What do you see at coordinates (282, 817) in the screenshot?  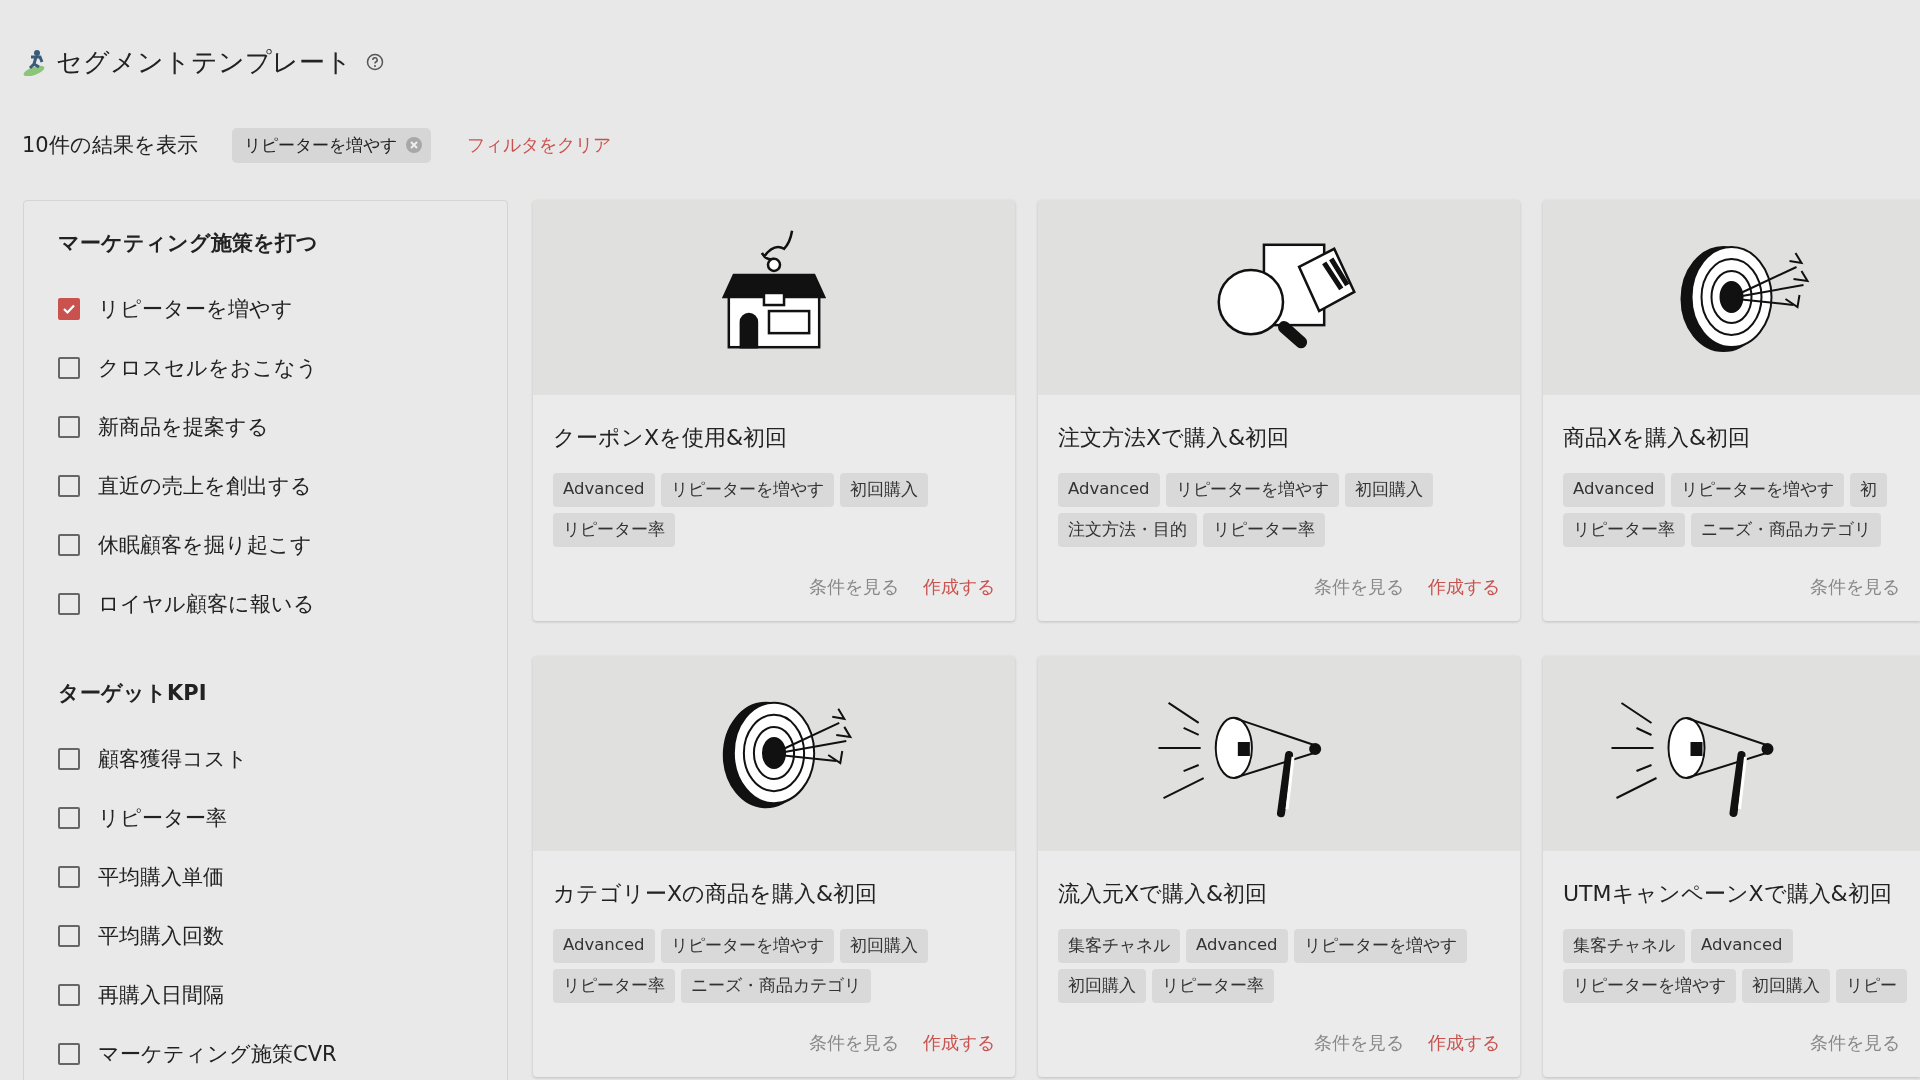 I see `filter-option: リピーター率` at bounding box center [282, 817].